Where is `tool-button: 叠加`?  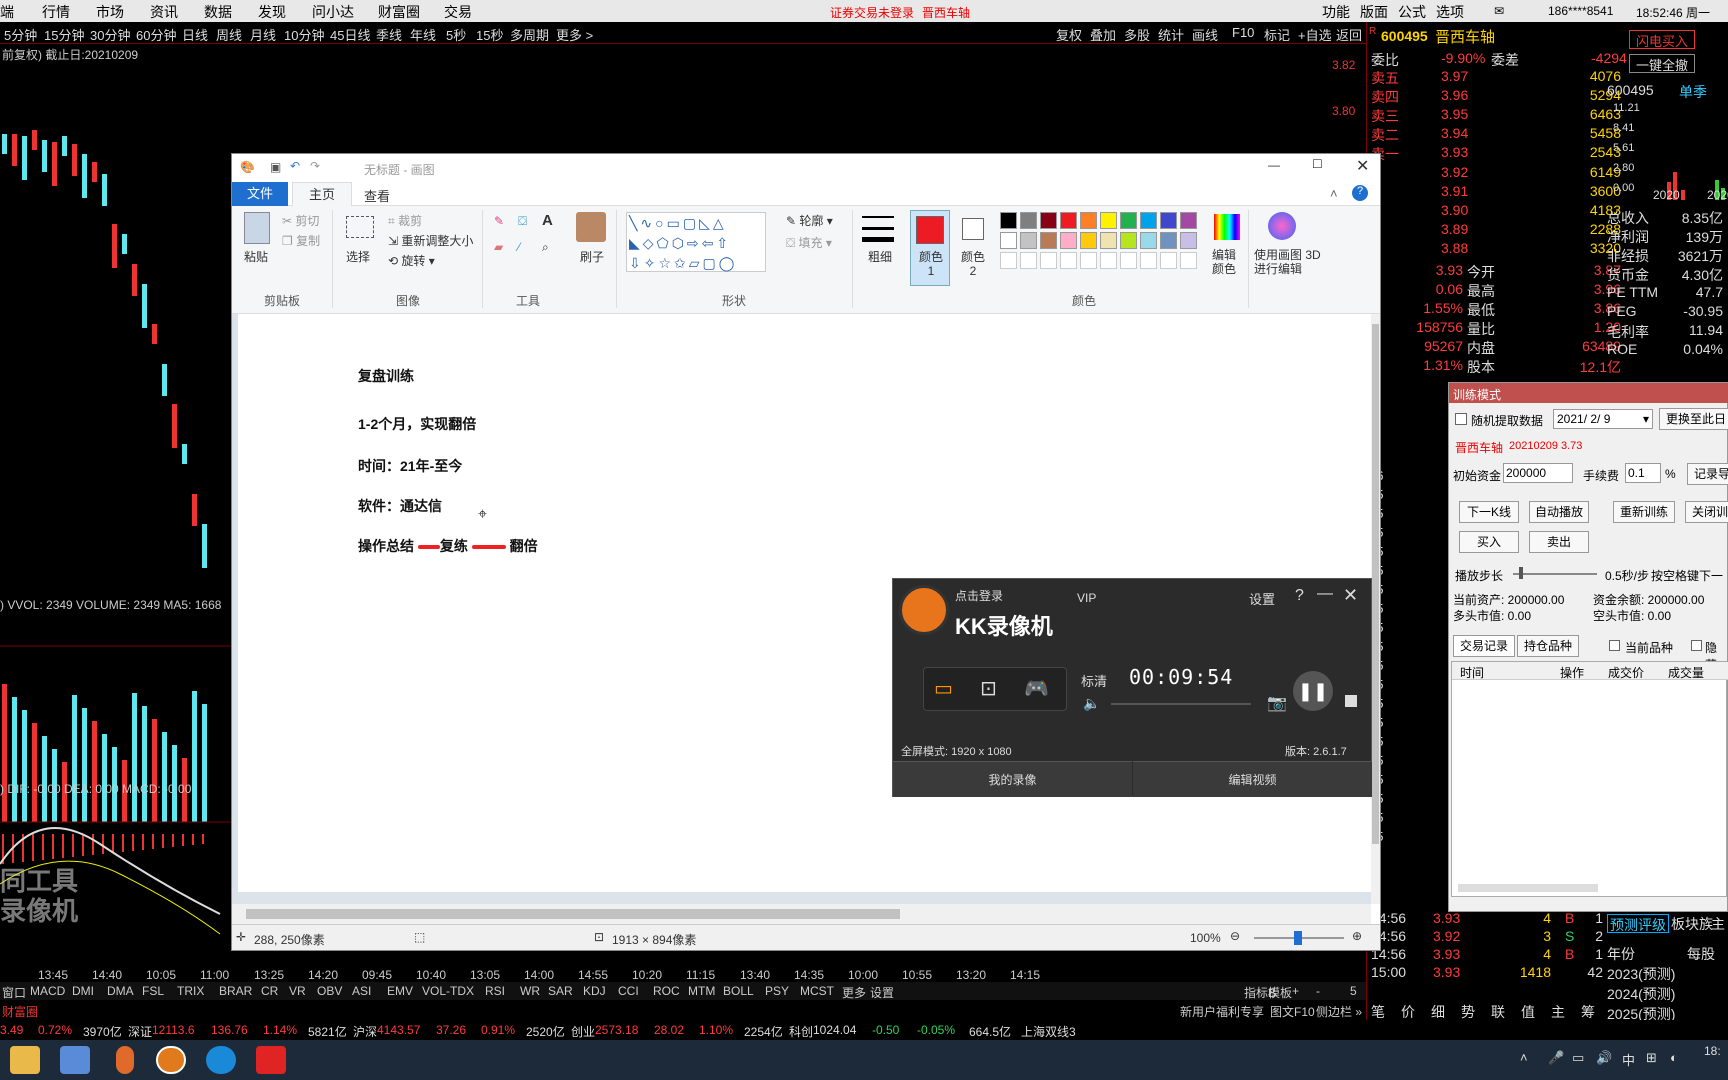 tool-button: 叠加 is located at coordinates (1103, 34).